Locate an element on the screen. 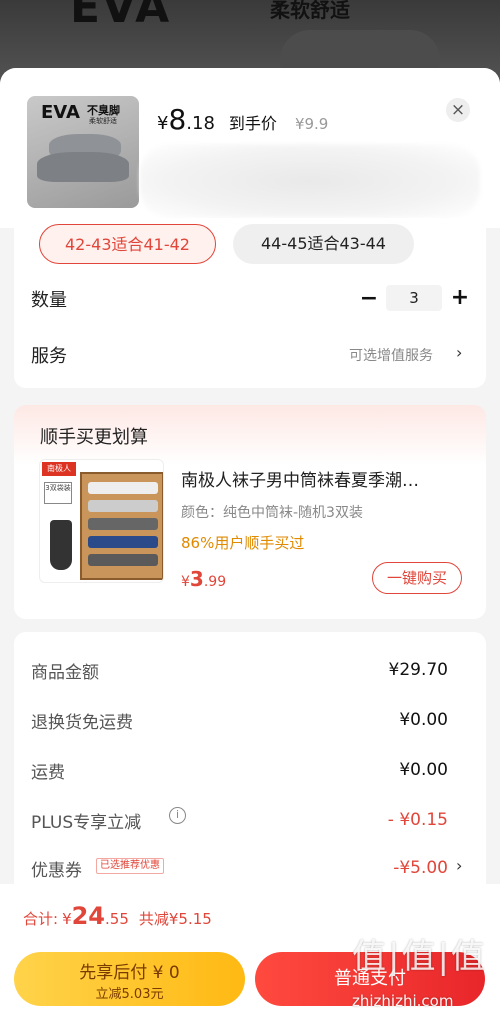 The image size is (500, 1013). size-option-2: 44-45适合43-44 is located at coordinates (323, 244).